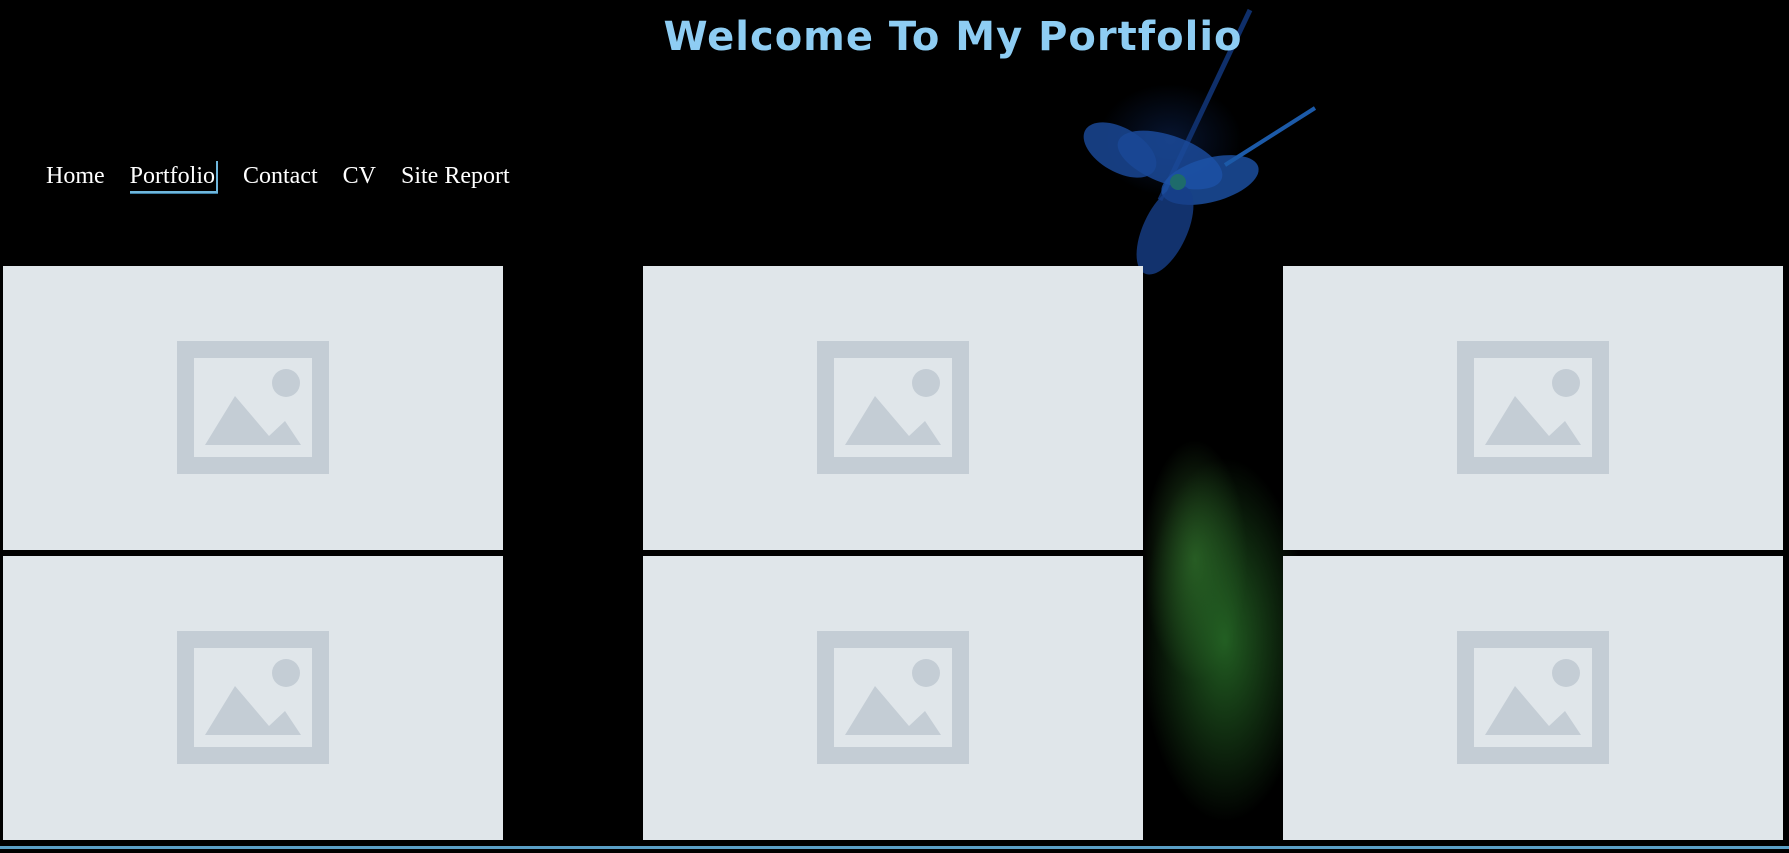 The width and height of the screenshot is (1789, 853). What do you see at coordinates (280, 177) in the screenshot?
I see `nav-link-contact: Contact` at bounding box center [280, 177].